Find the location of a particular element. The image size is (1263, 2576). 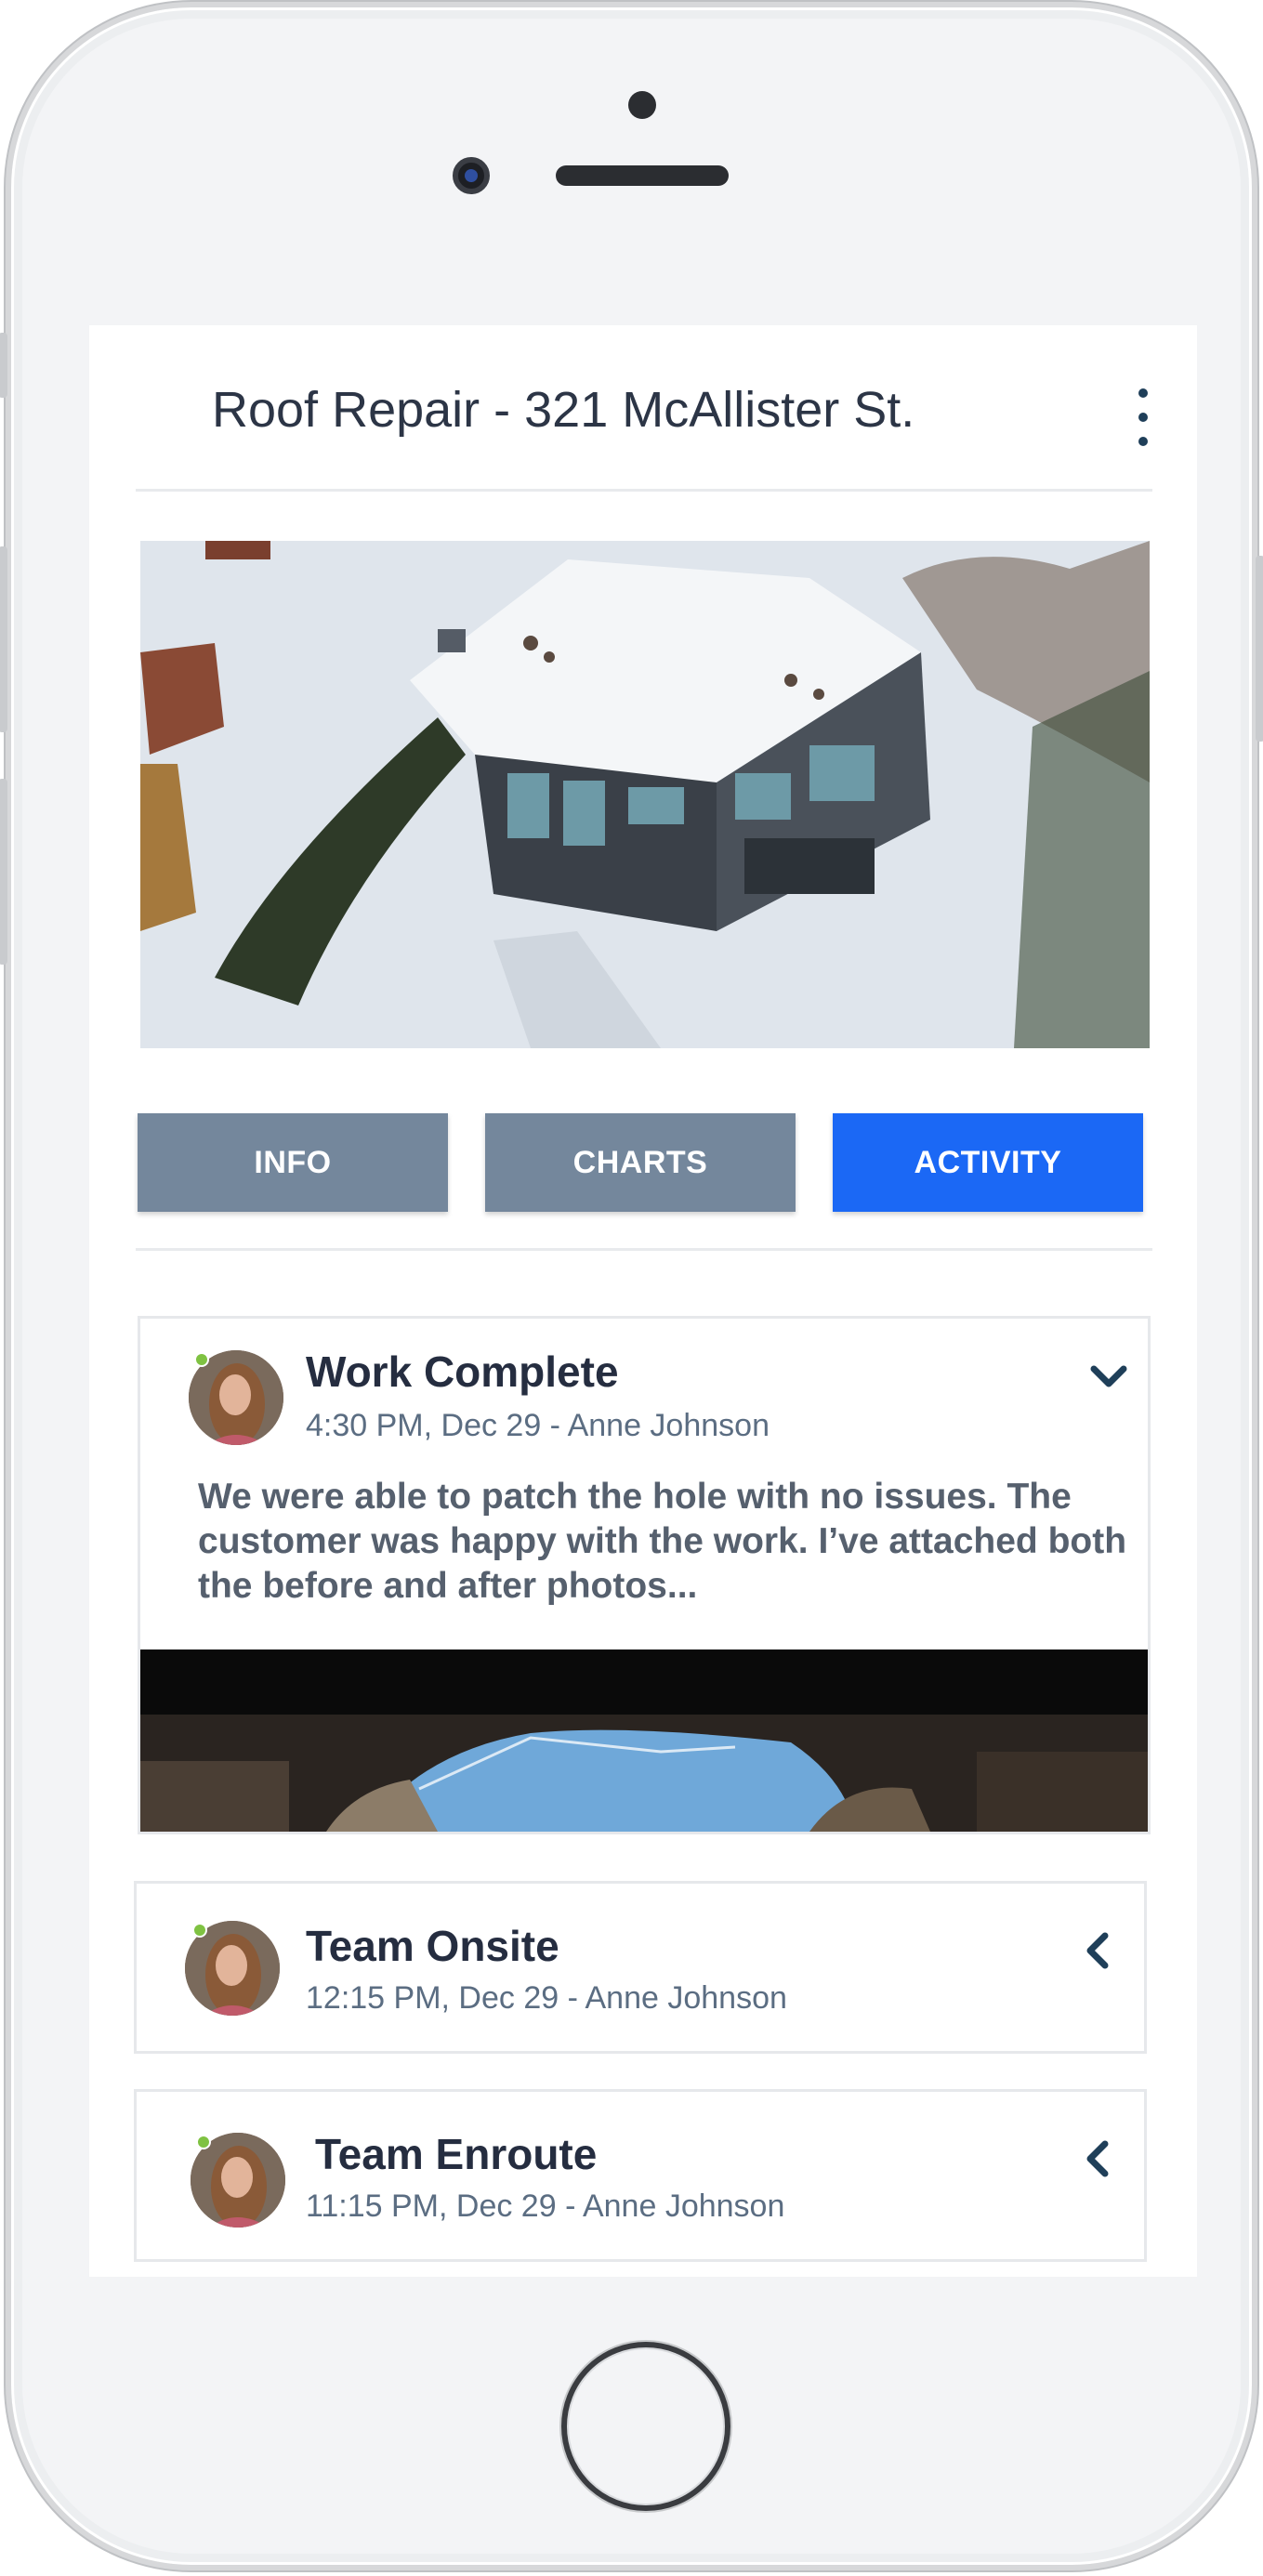

tabs-divider is located at coordinates (644, 1249).